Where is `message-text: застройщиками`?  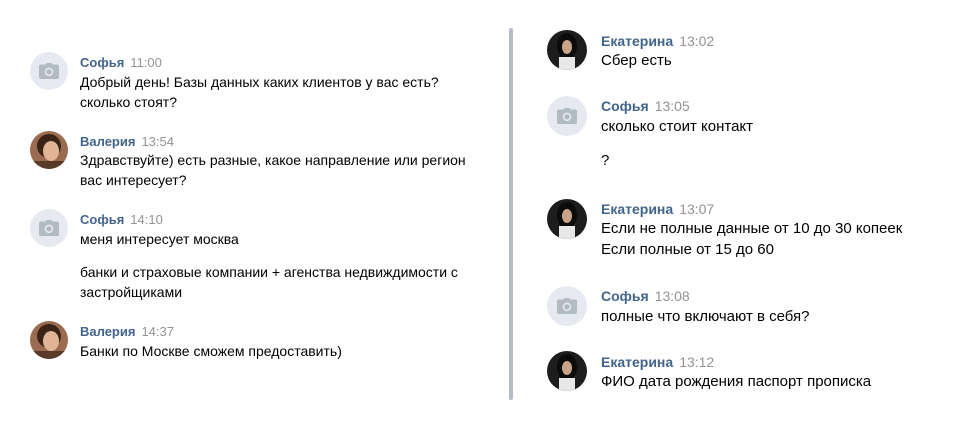
message-text: застройщиками is located at coordinates (131, 292).